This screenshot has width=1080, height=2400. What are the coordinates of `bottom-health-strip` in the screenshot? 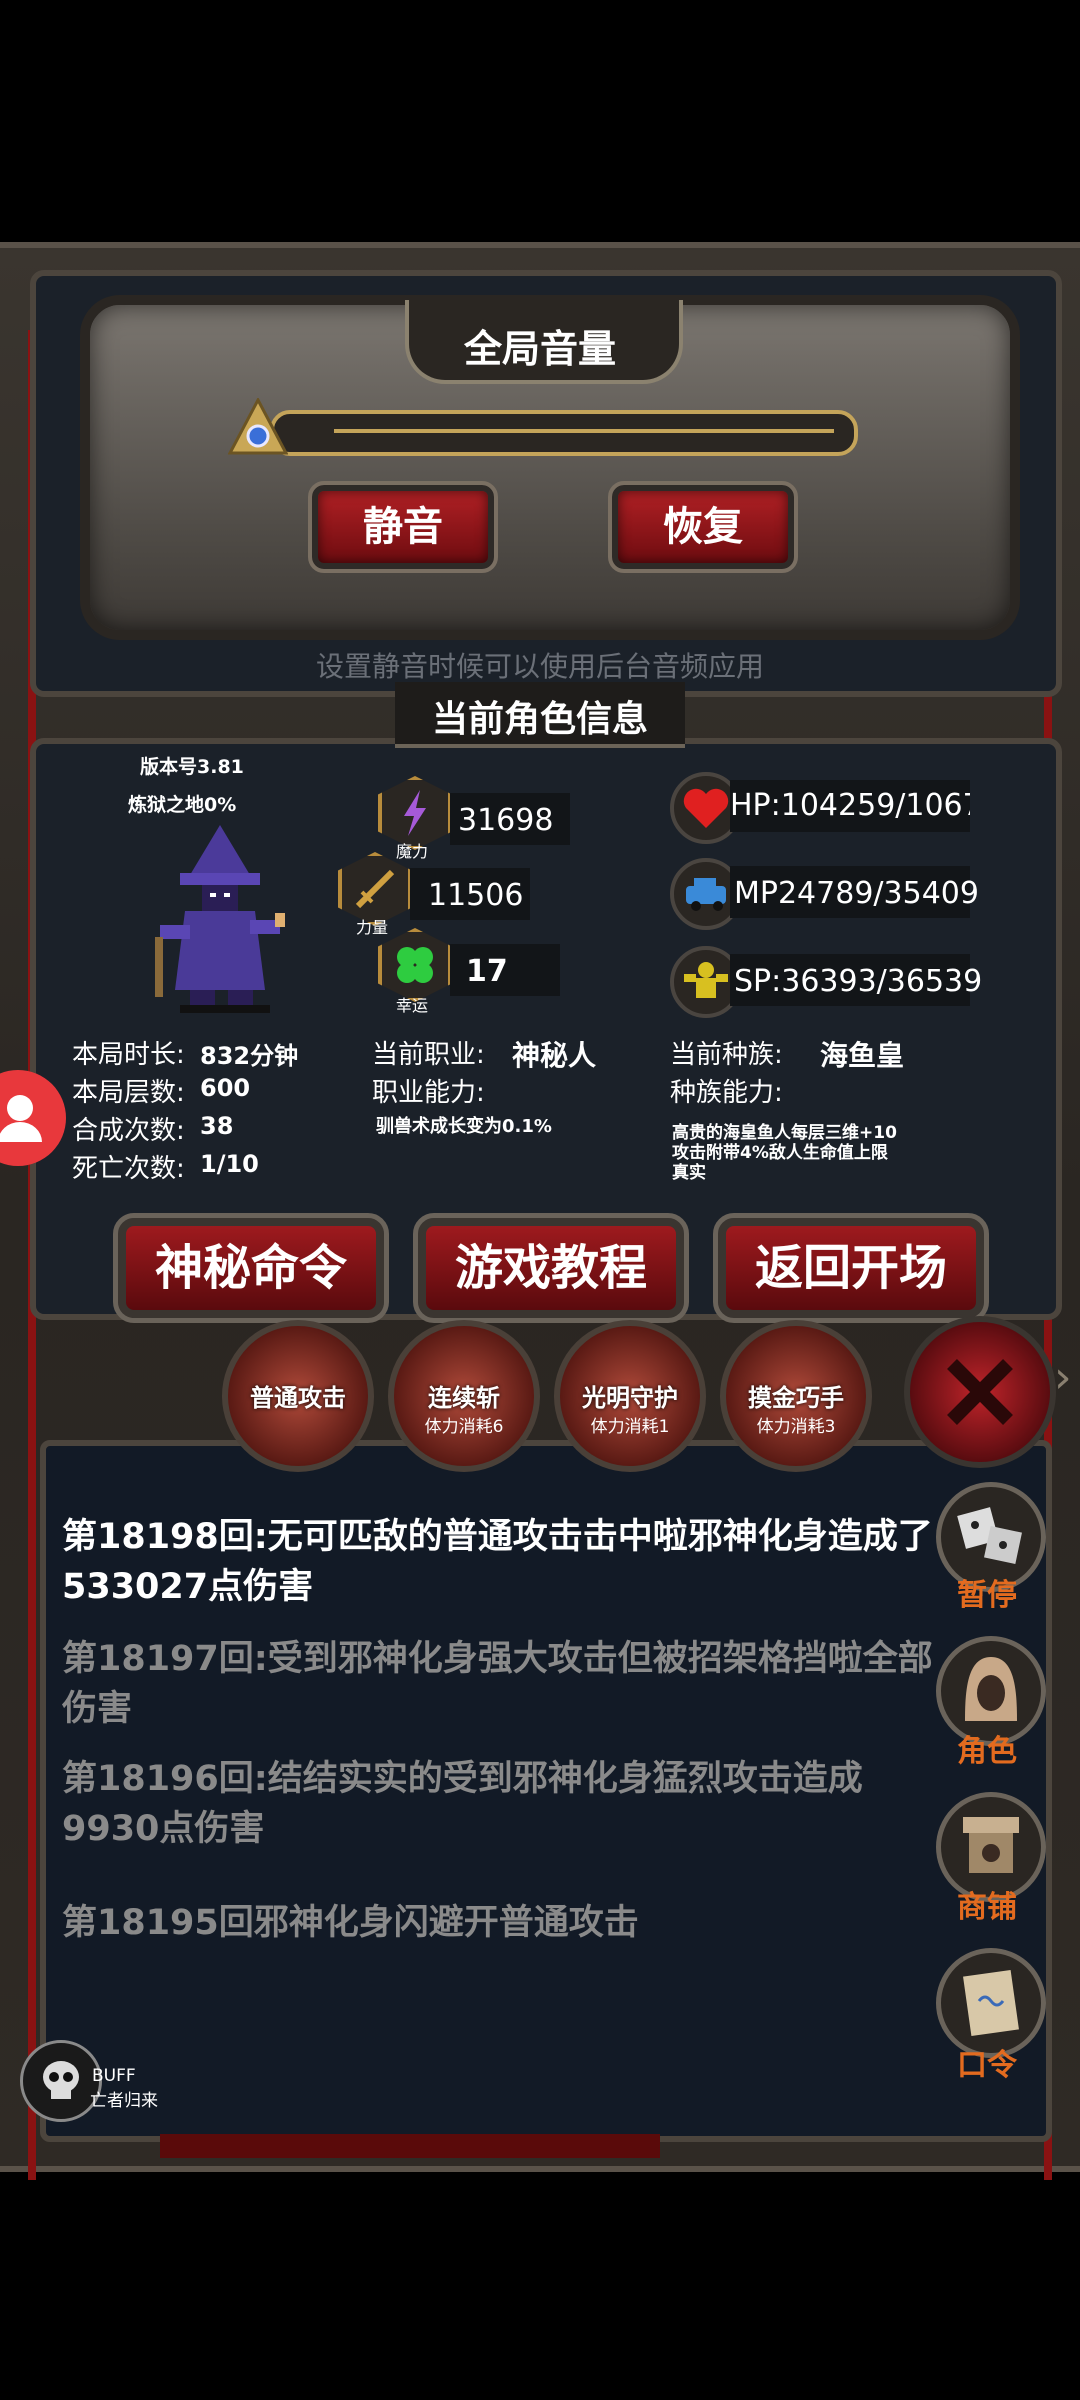 It's located at (410, 2146).